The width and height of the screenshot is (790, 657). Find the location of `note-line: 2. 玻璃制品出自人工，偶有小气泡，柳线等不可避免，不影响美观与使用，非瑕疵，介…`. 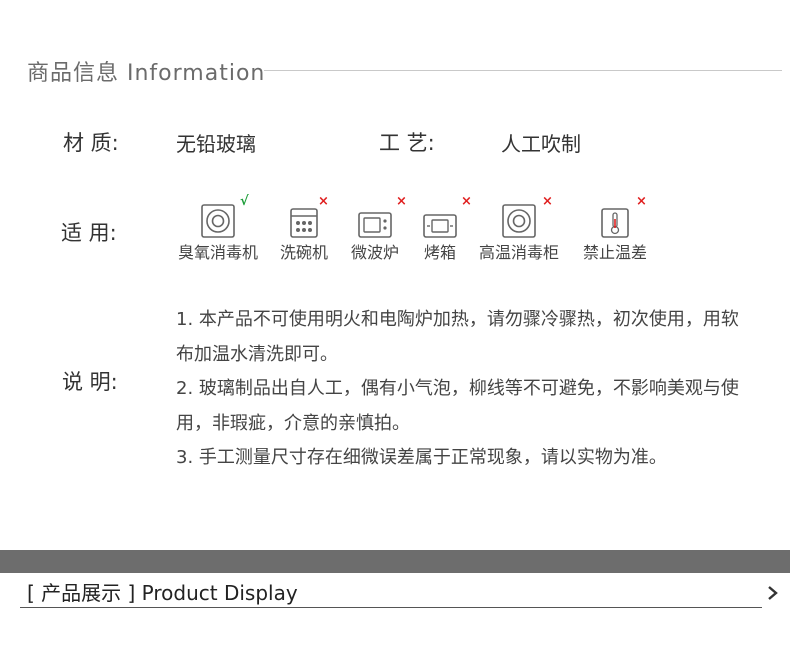

note-line: 2. 玻璃制品出自人工，偶有小气泡，柳线等不可避免，不影响美观与使用，非瑕疵，介… is located at coordinates (457, 406).